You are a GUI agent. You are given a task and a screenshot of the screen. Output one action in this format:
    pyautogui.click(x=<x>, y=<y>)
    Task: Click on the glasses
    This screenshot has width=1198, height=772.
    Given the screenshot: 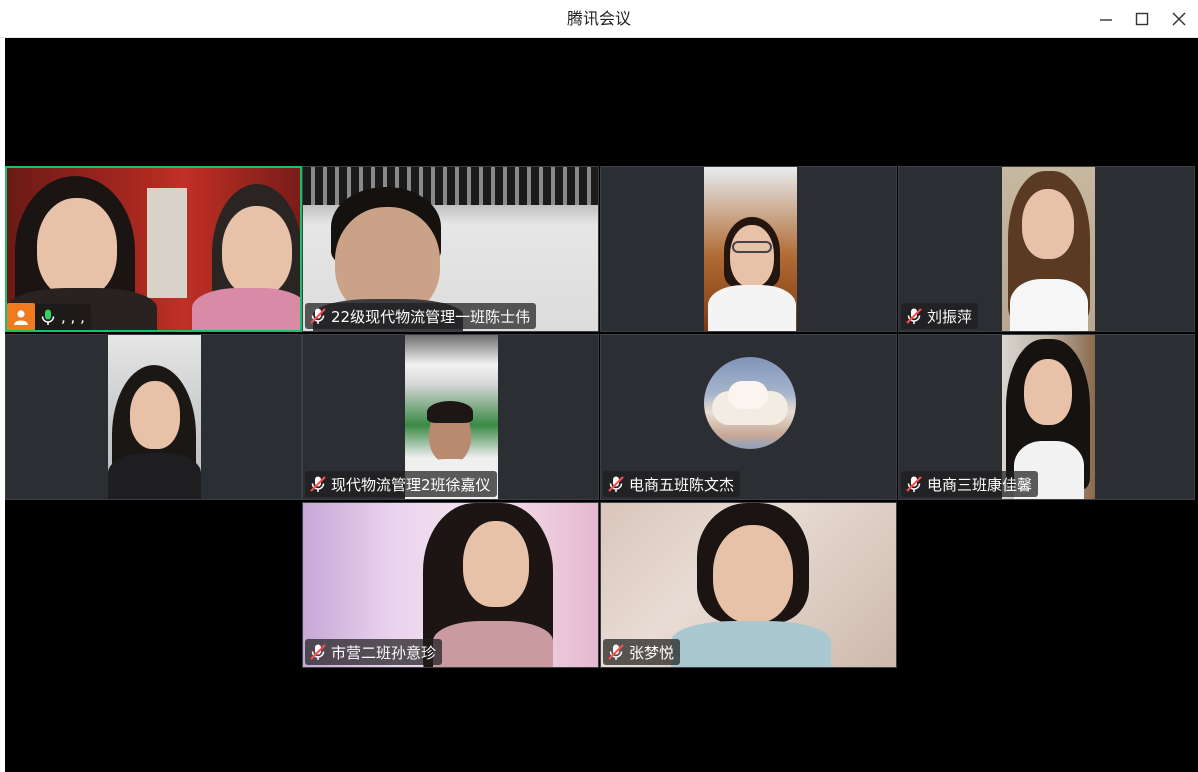 What is the action you would take?
    pyautogui.click(x=752, y=247)
    